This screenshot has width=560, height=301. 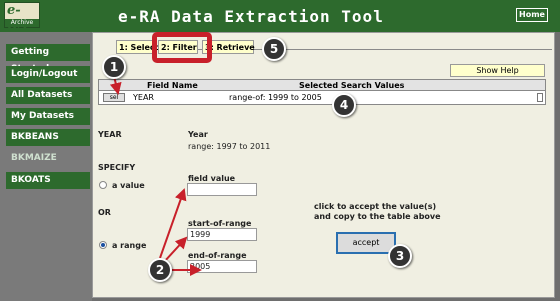 I want to click on callout-4: 4, so click(x=344, y=105).